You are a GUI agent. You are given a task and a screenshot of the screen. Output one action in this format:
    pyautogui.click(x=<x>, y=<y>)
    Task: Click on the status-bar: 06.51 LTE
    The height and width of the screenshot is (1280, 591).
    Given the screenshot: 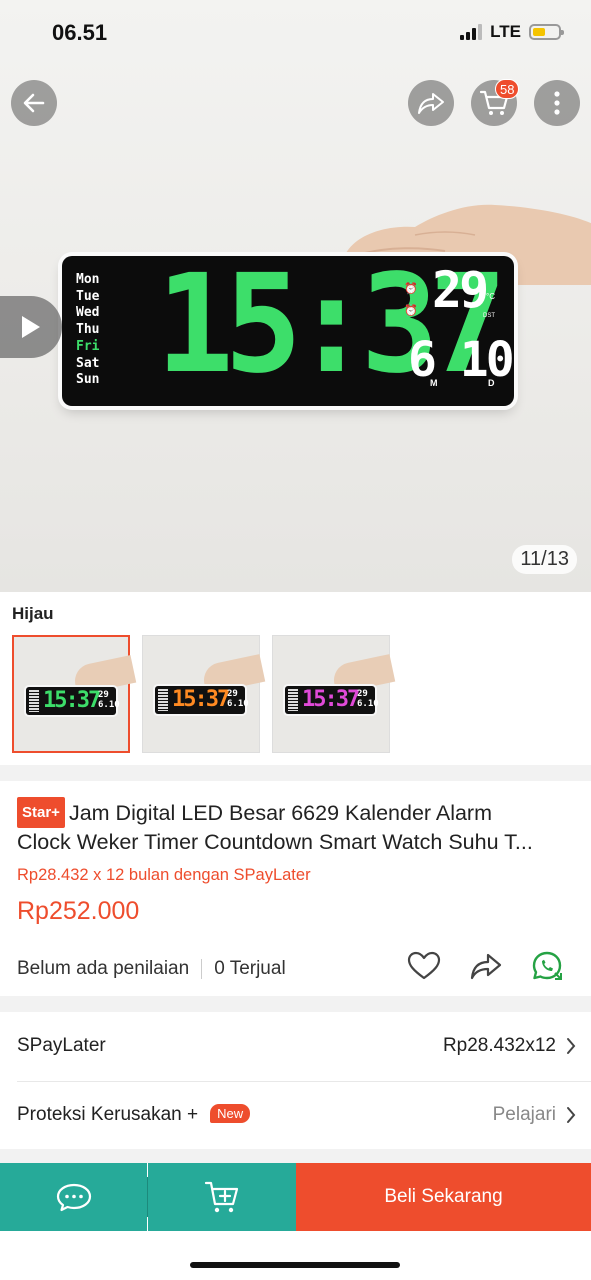 What is the action you would take?
    pyautogui.click(x=295, y=33)
    